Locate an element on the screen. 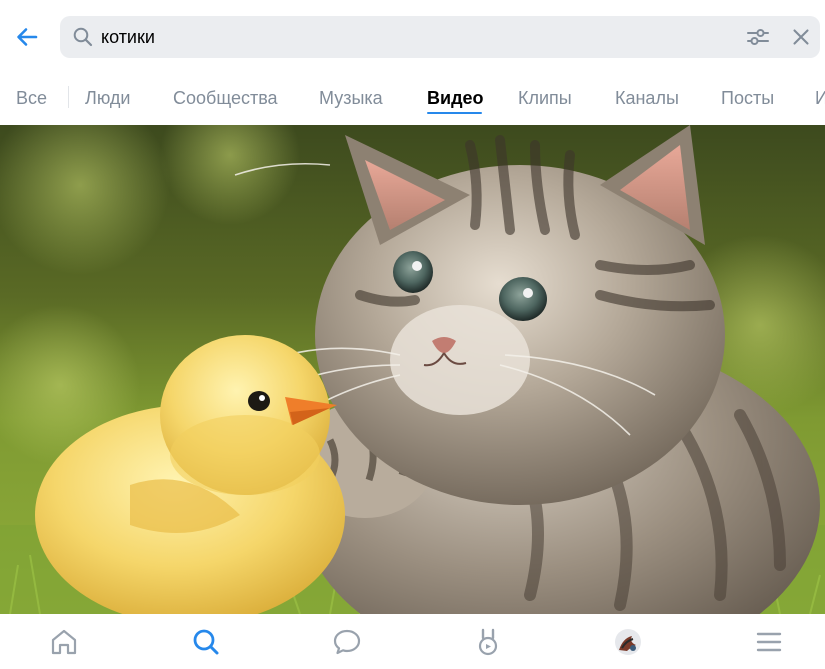  chat-bubble-icon is located at coordinates (347, 642).